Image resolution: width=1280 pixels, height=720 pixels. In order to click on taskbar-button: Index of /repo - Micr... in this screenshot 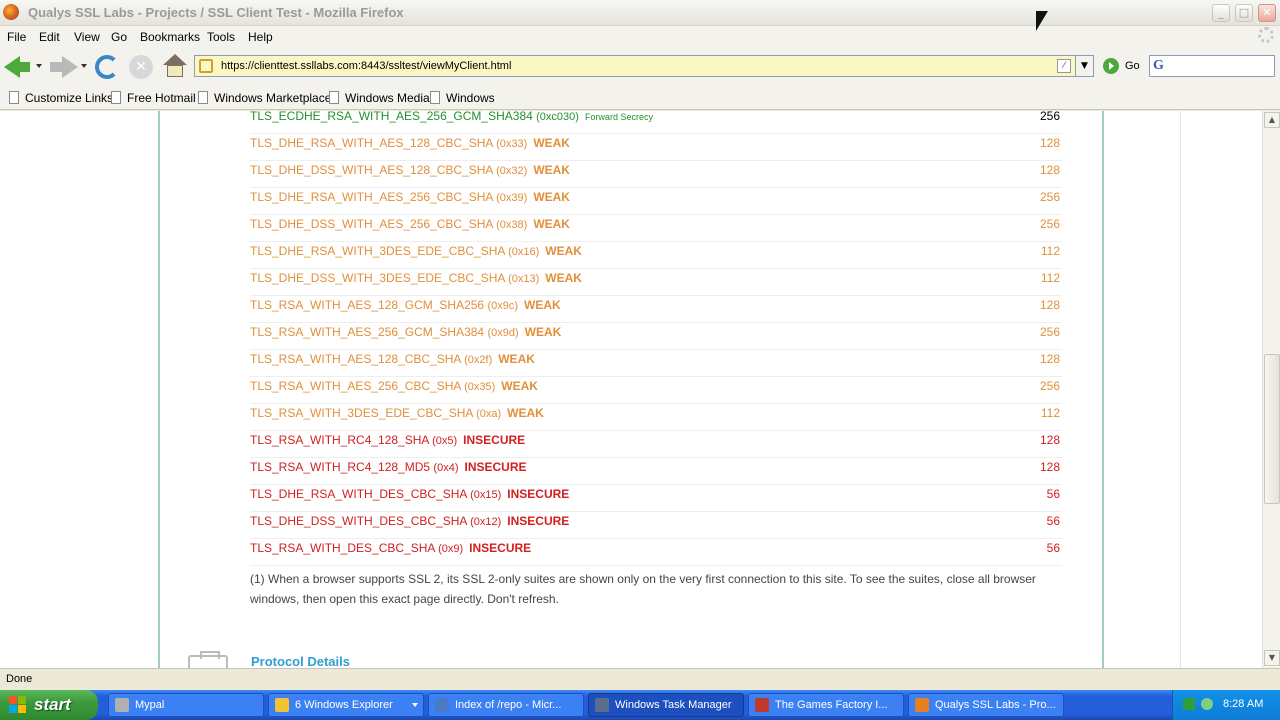, I will do `click(506, 705)`.